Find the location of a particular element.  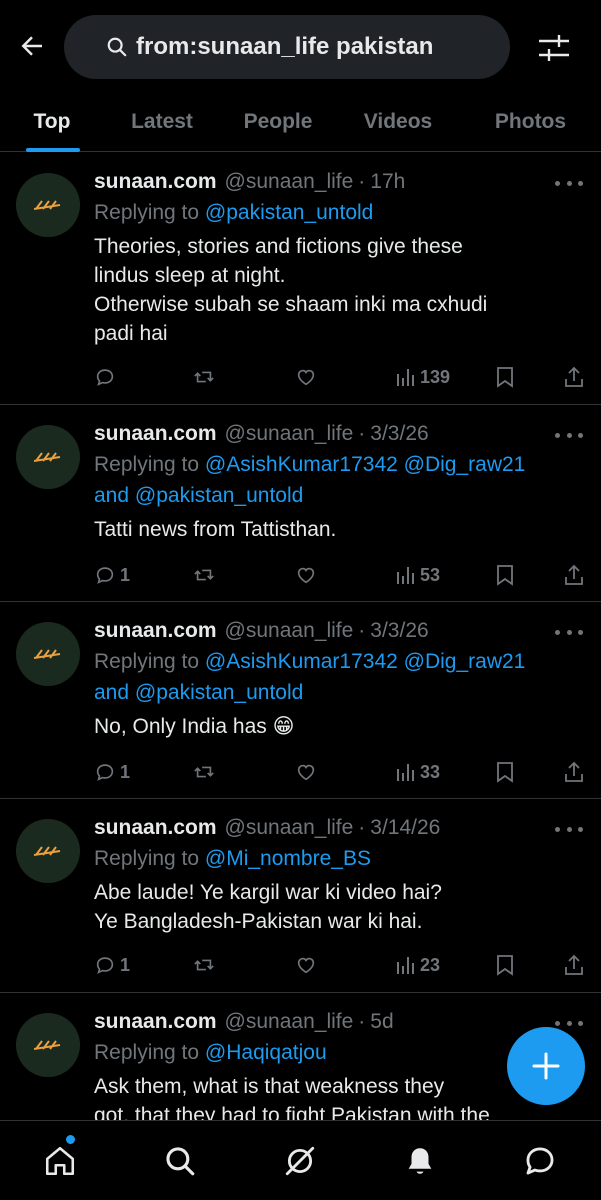

nav-messages is located at coordinates (540, 1161).